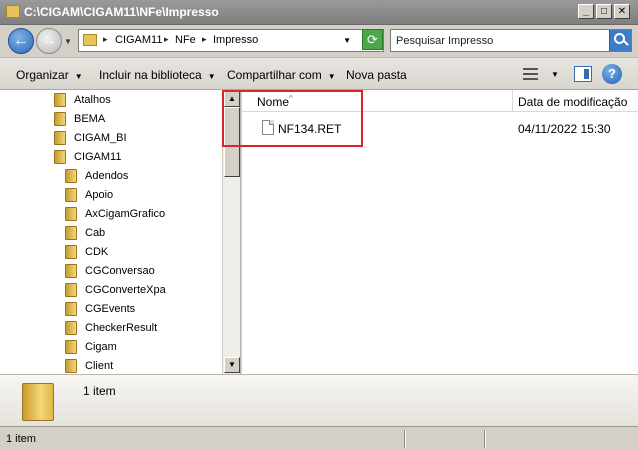  Describe the element at coordinates (157, 75) in the screenshot. I see `include-library-menu: Incluir na biblioteca ▼` at that location.